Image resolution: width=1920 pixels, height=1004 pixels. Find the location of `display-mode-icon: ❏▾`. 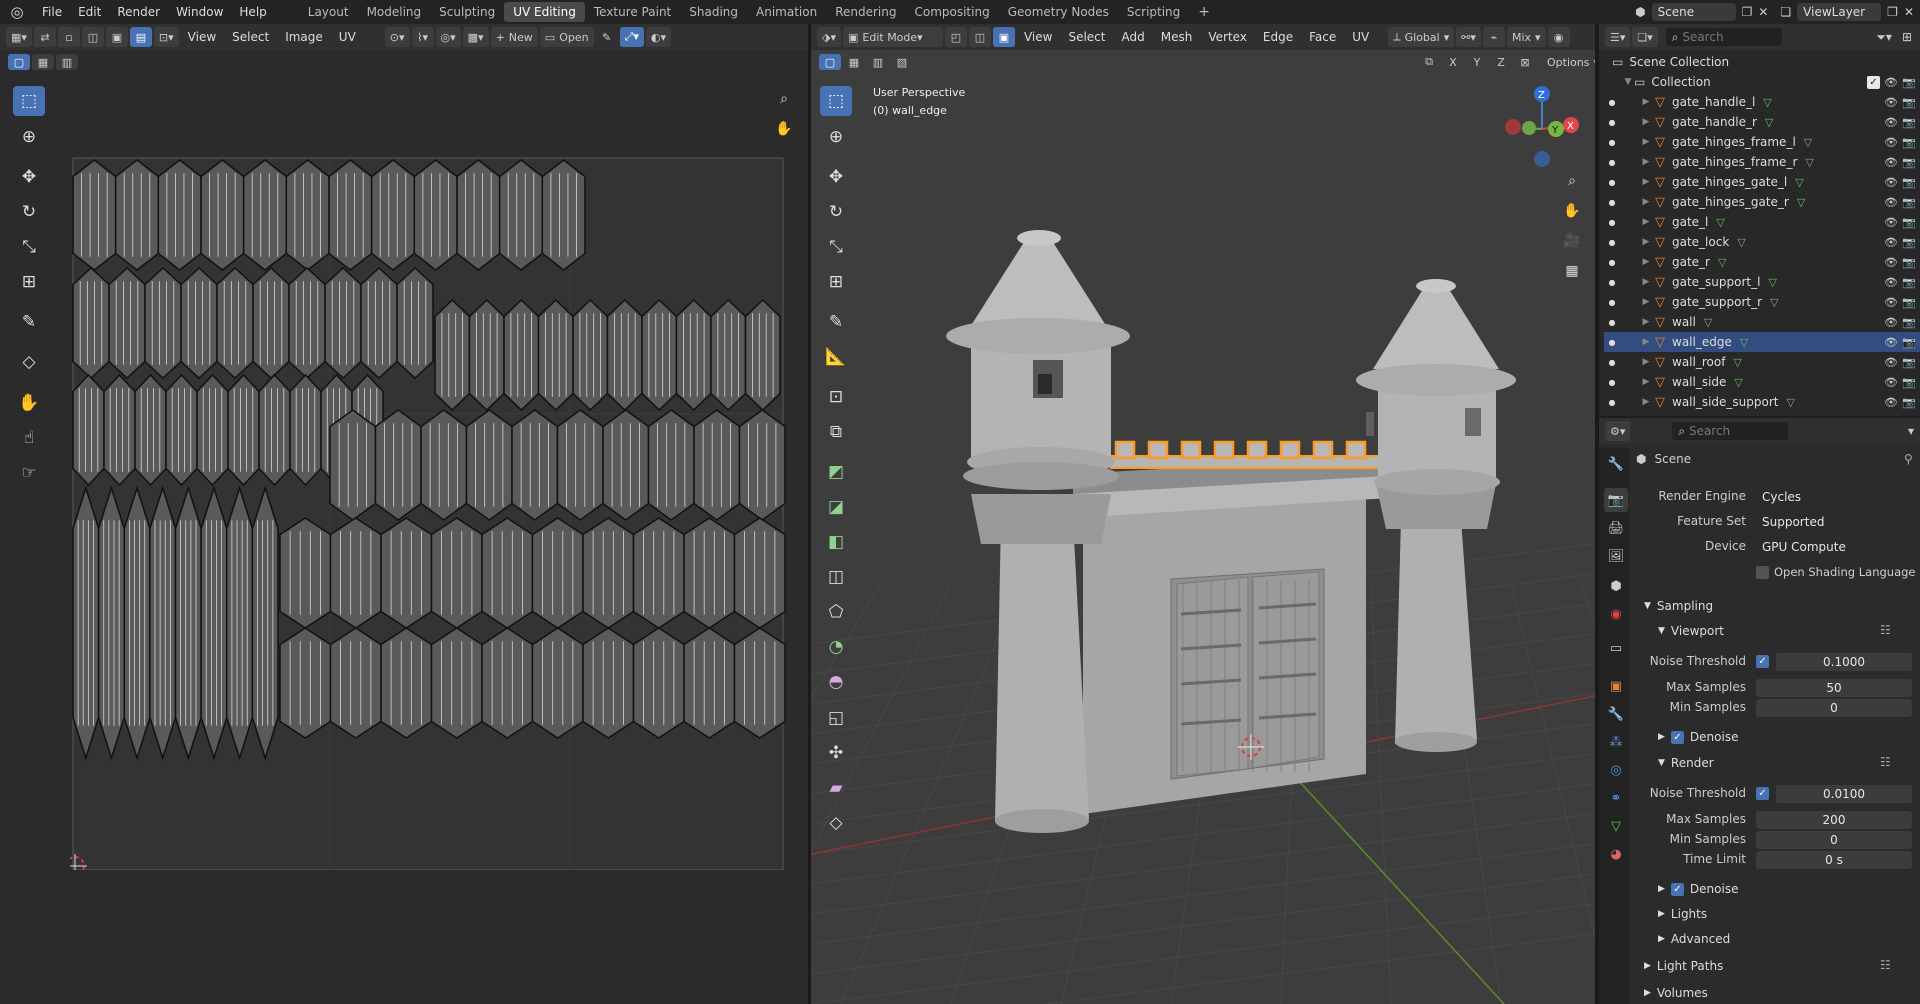

display-mode-icon: ❏▾ is located at coordinates (1645, 37).